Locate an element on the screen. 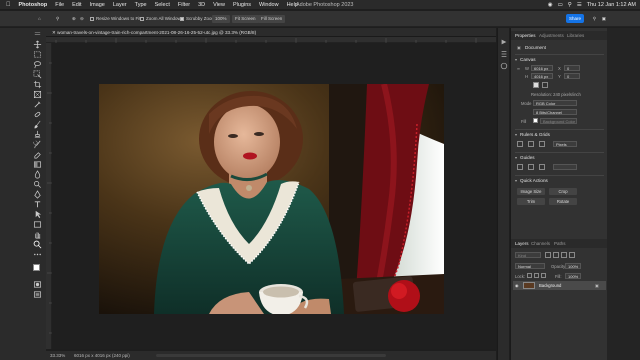 This screenshot has height=360, width=640. history-brush-tool-icon is located at coordinates (37, 144).